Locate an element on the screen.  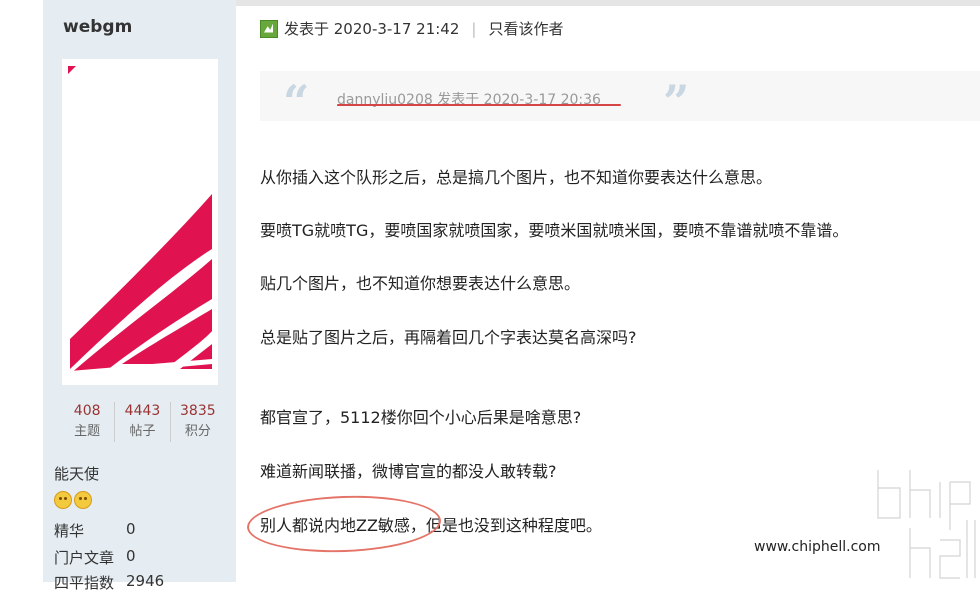
stat-value: 408 is located at coordinates (87, 411).